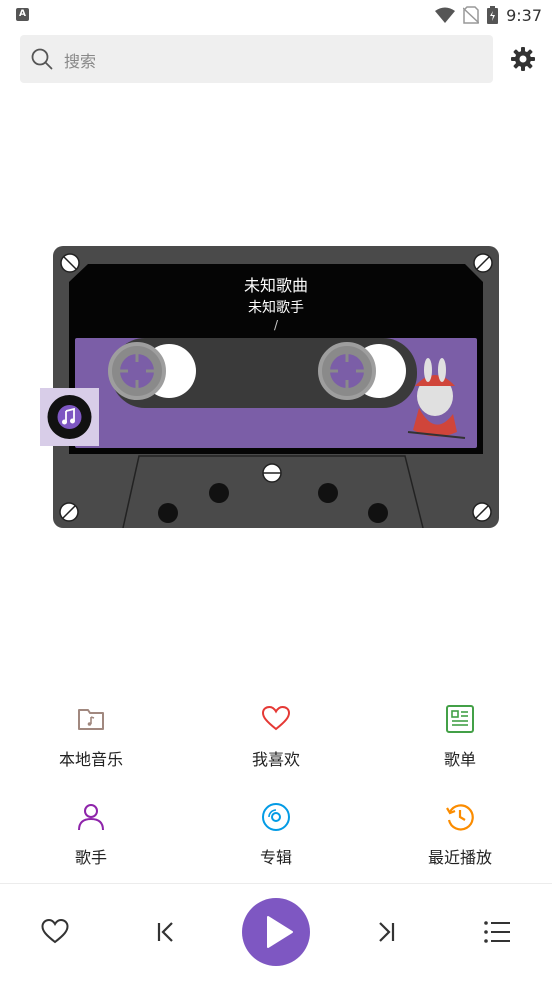  I want to click on song-title: 未知歌曲, so click(275, 285).